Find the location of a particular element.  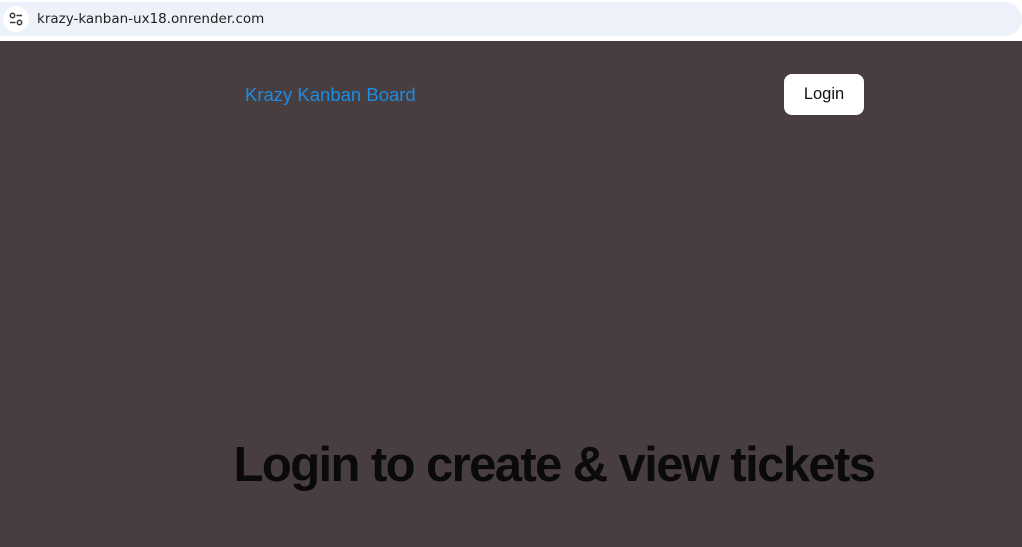

tune-icon is located at coordinates (16, 19).